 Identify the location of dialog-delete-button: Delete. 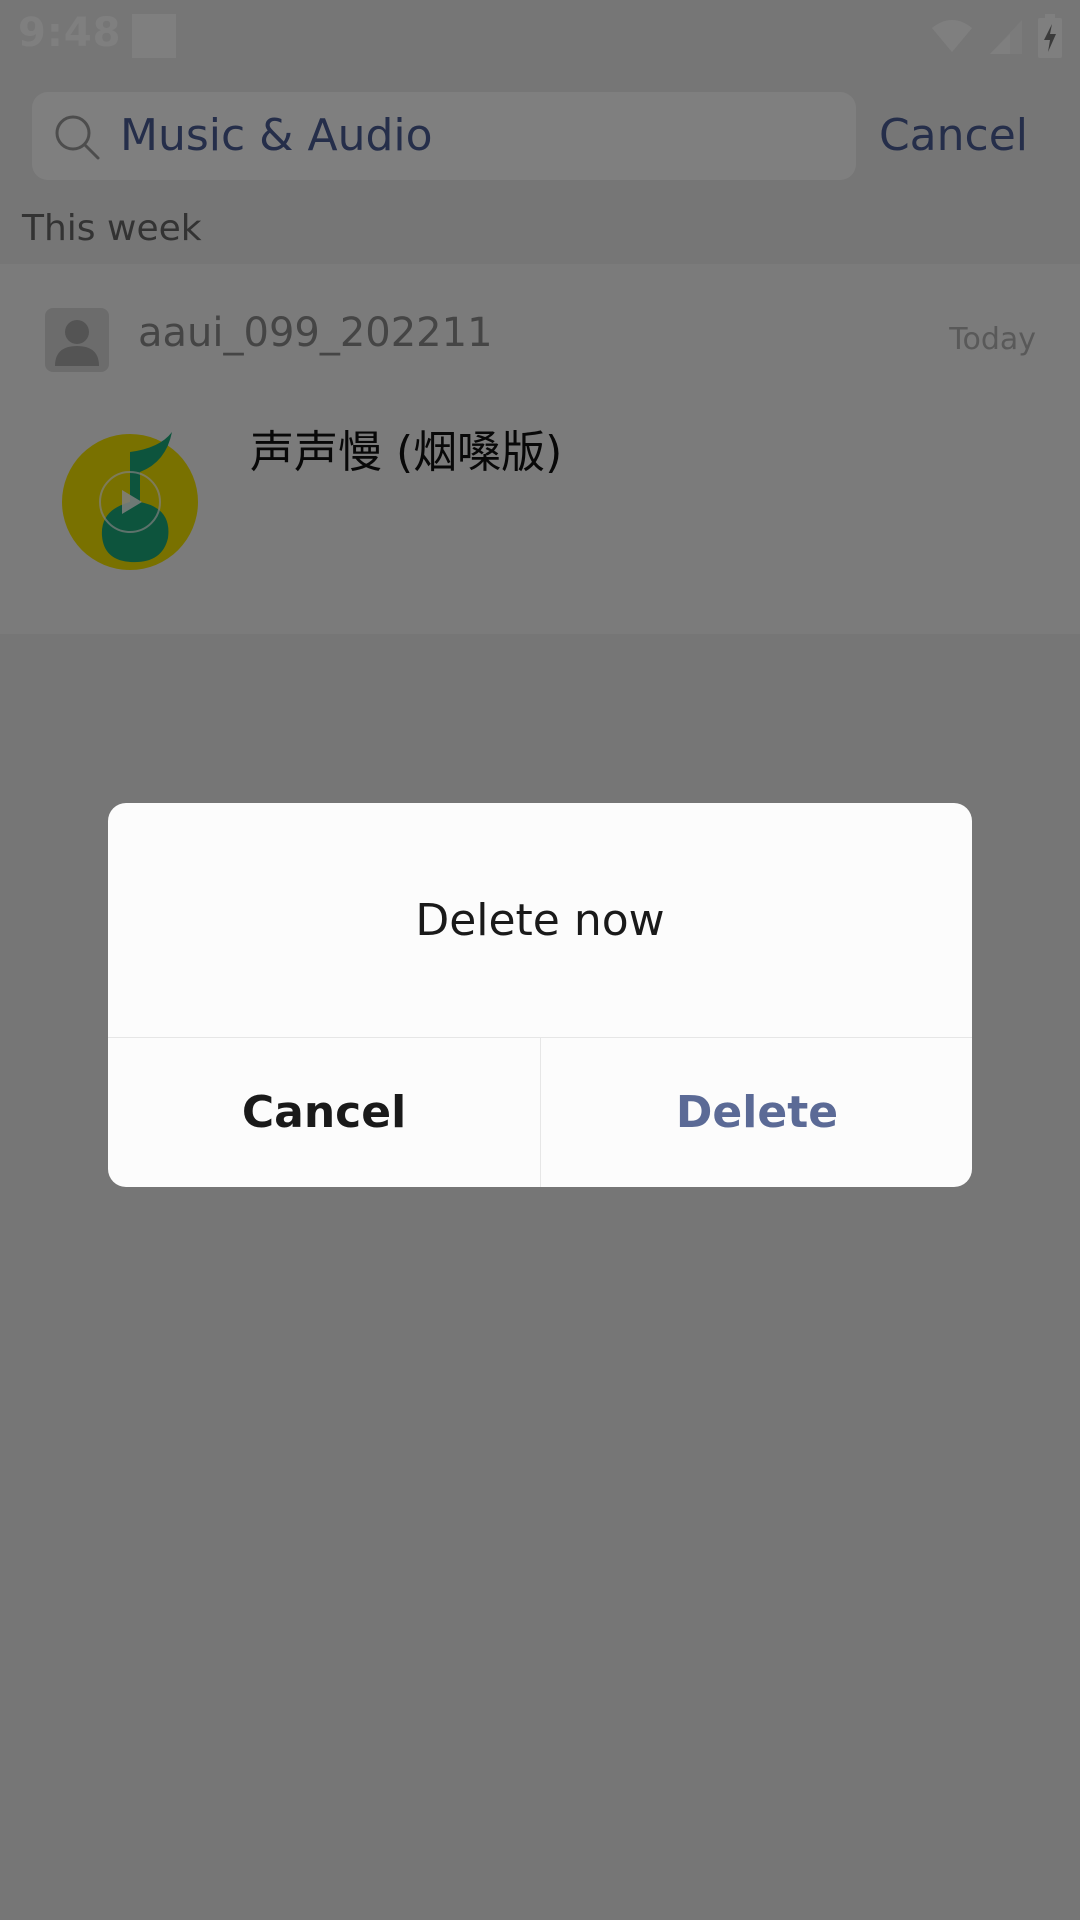
(756, 1112).